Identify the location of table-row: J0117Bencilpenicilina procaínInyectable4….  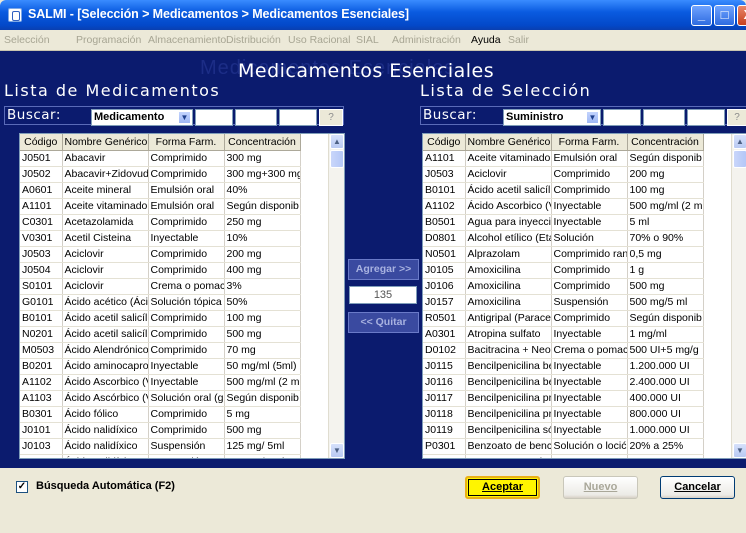
(563, 398).